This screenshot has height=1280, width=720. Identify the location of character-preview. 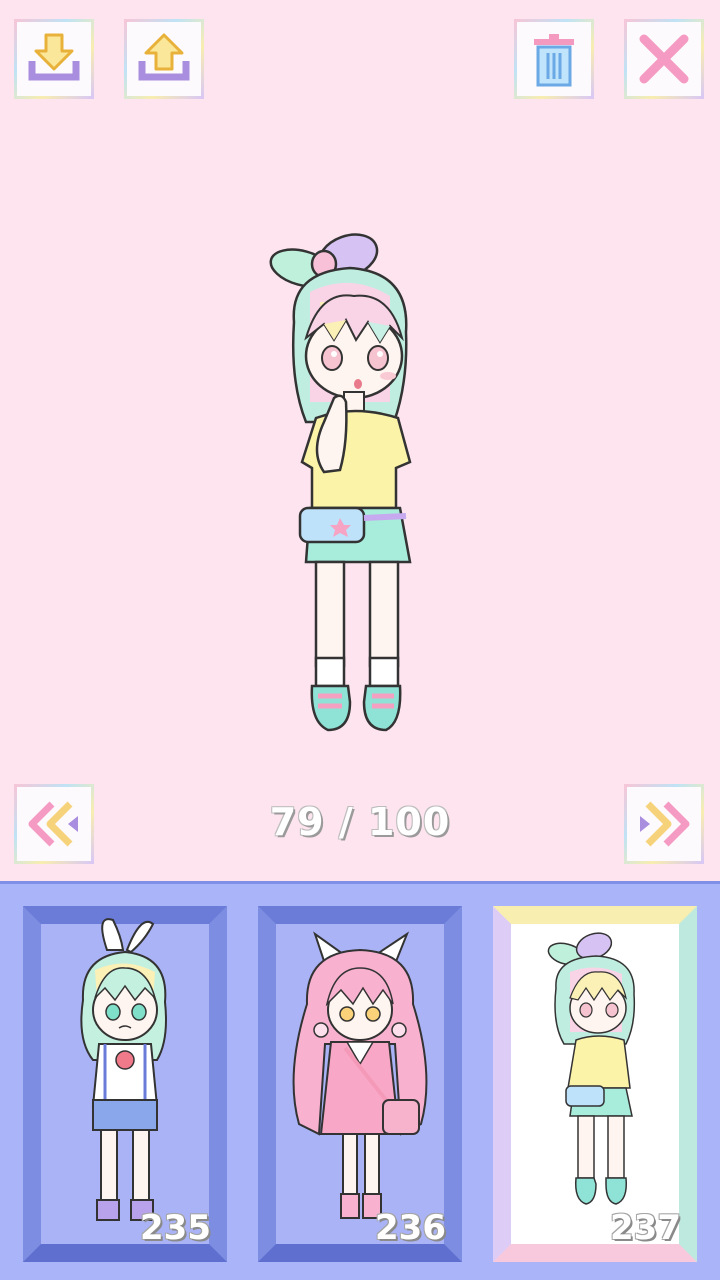
(340, 482).